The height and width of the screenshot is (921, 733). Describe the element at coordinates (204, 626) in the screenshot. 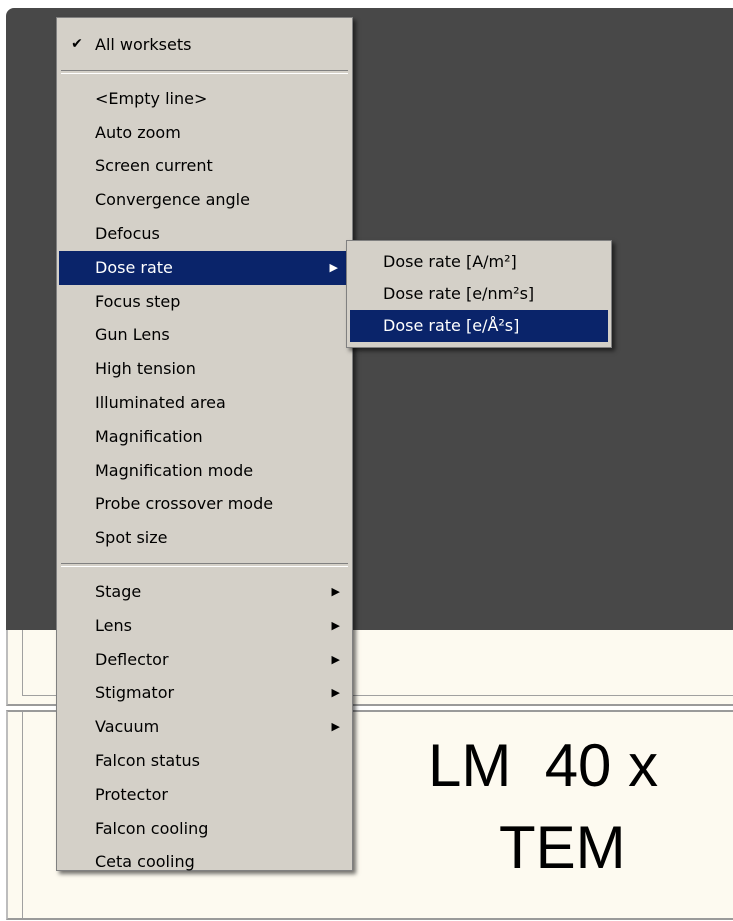

I see `menu-item-lens: Lens ▶` at that location.